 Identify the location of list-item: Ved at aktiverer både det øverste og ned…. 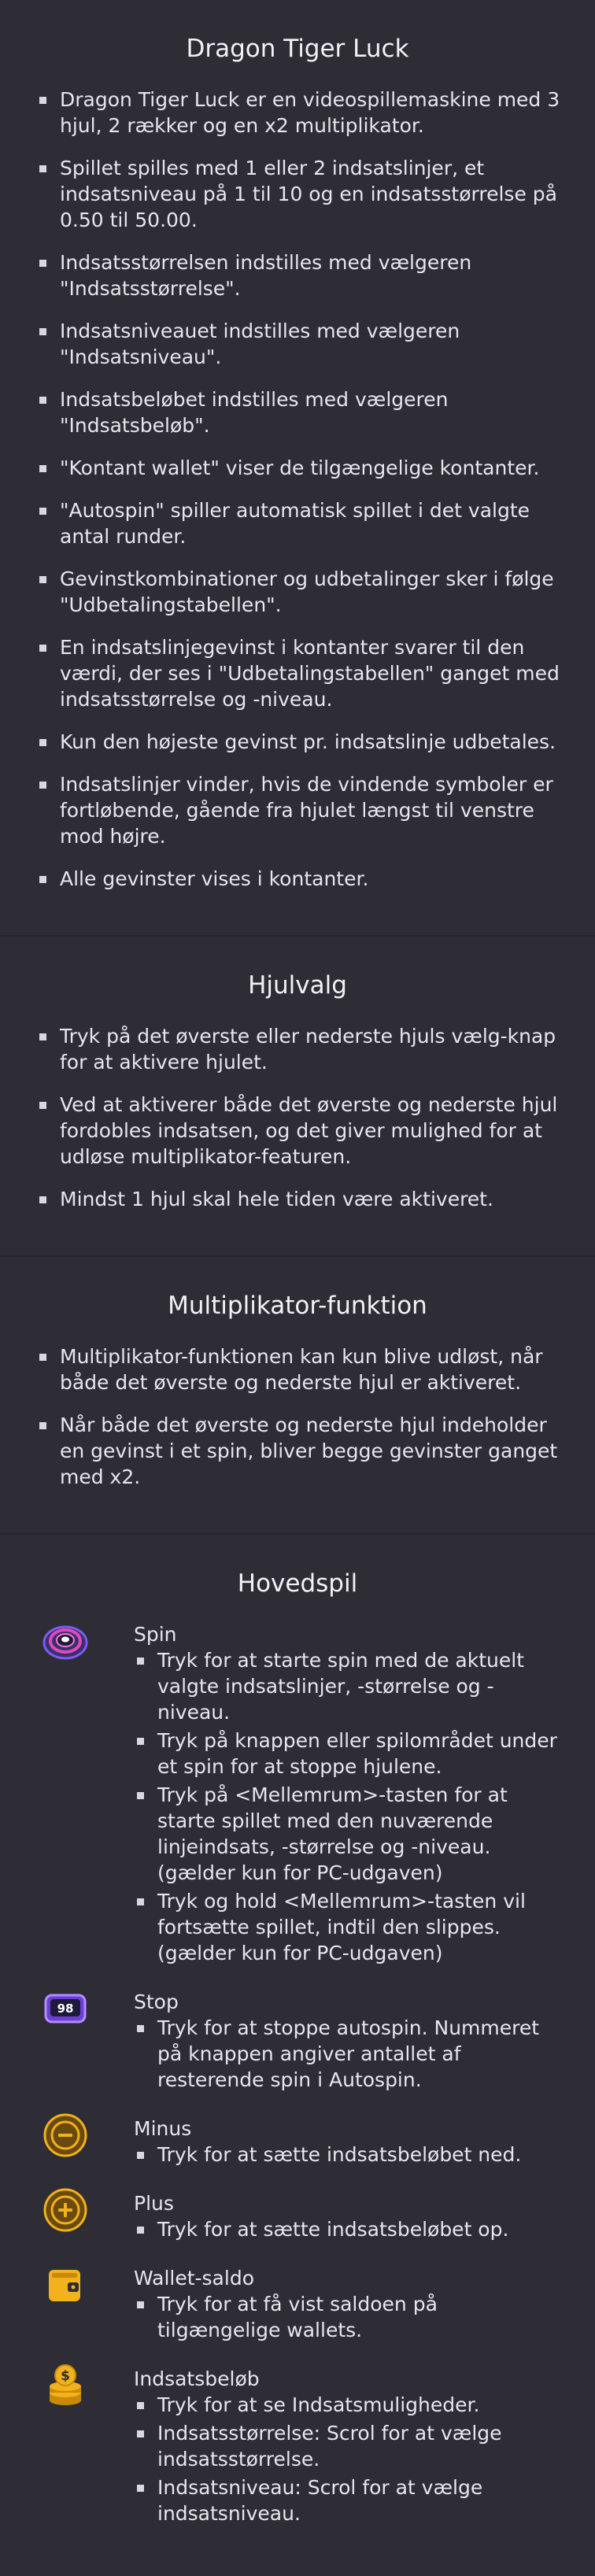
(297, 1131).